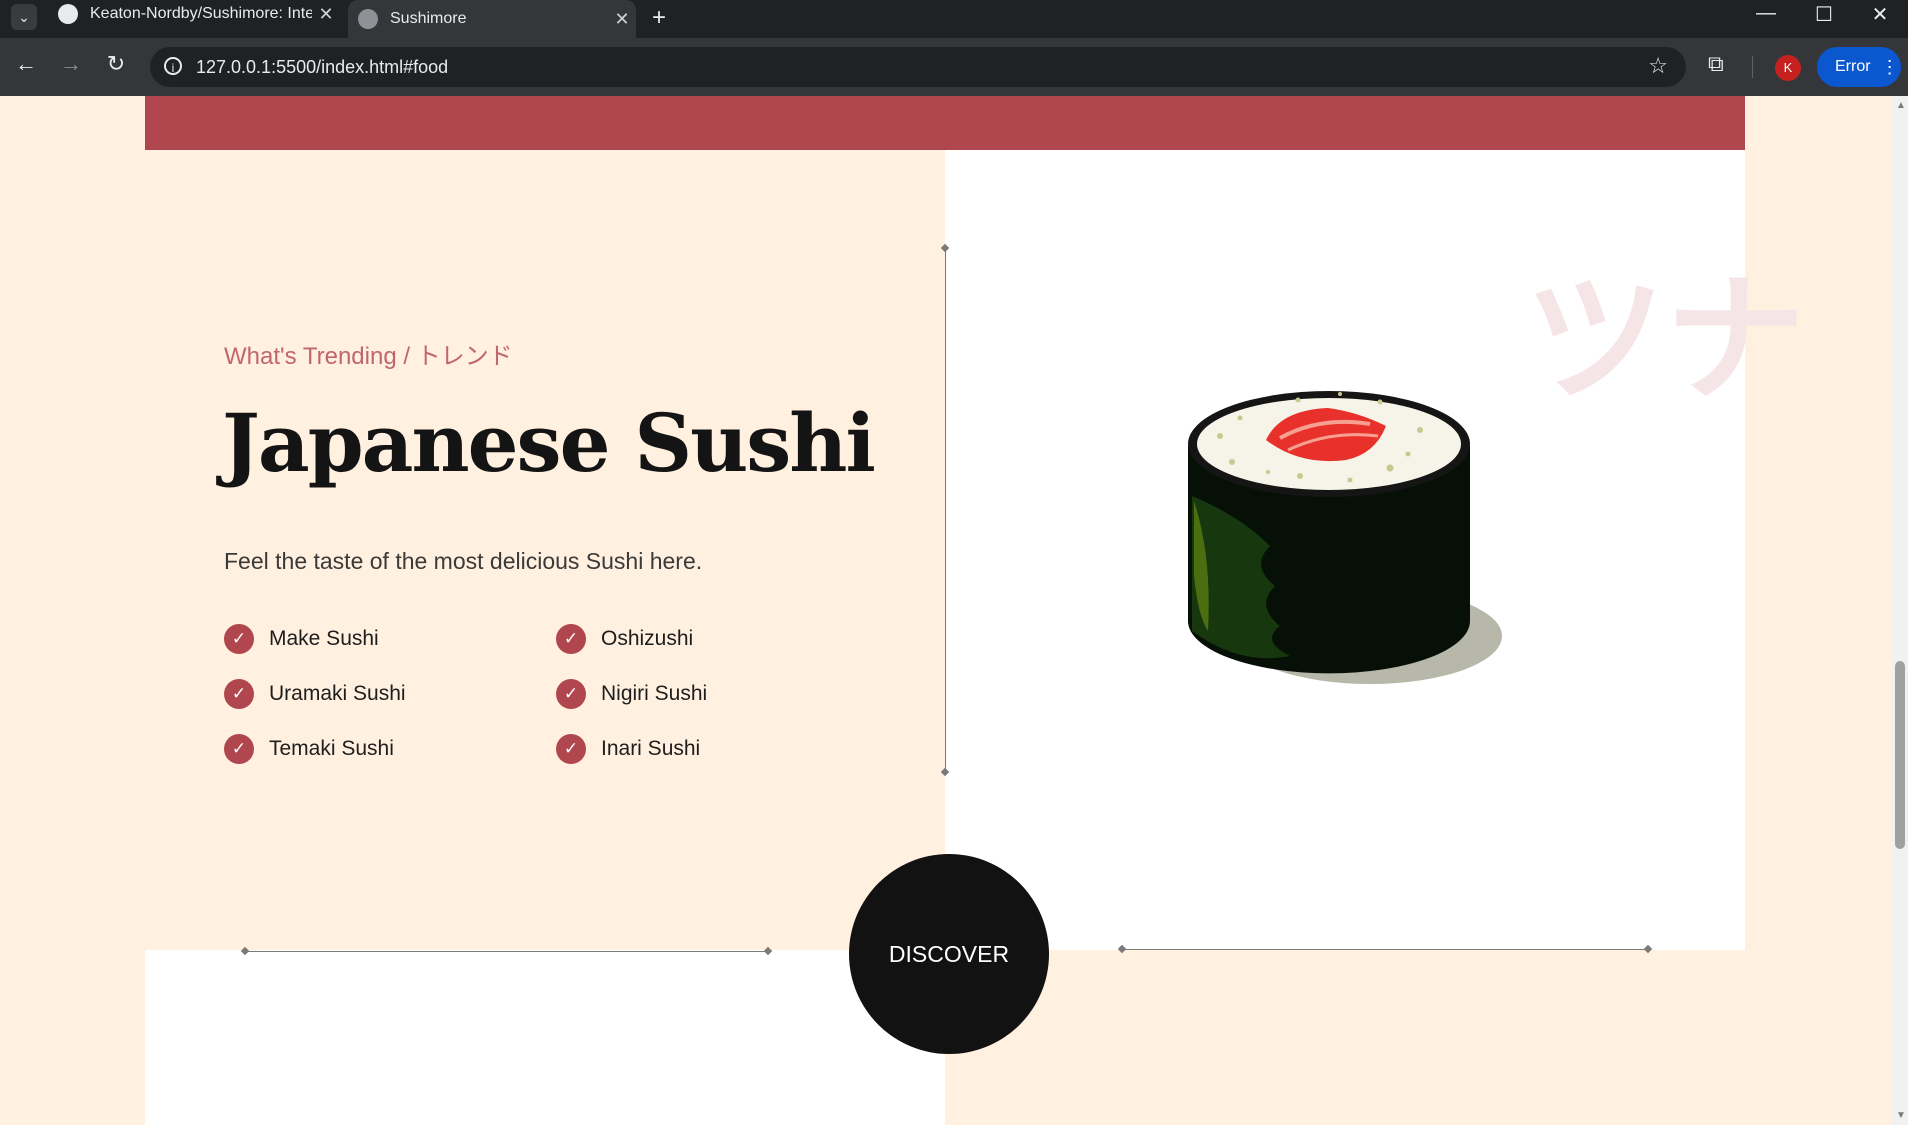 The height and width of the screenshot is (1125, 1908). I want to click on tab-title: Keaton-Nordby/Sushimore: Inte, so click(201, 13).